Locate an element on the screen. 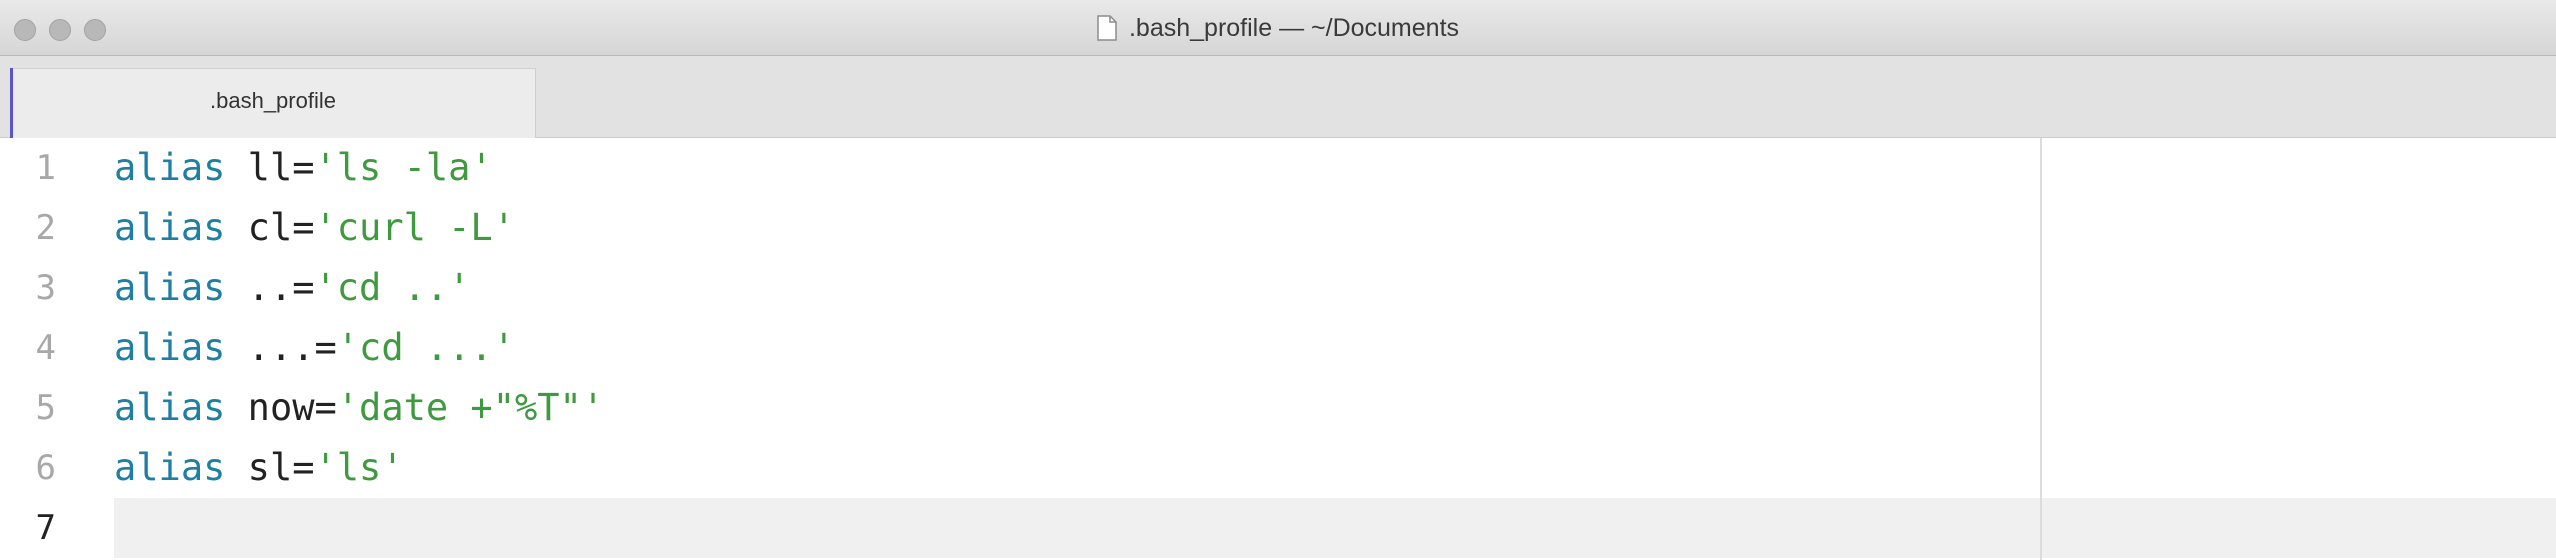 Image resolution: width=2556 pixels, height=560 pixels. code-text: alias ...='cd ...' is located at coordinates (314, 348).